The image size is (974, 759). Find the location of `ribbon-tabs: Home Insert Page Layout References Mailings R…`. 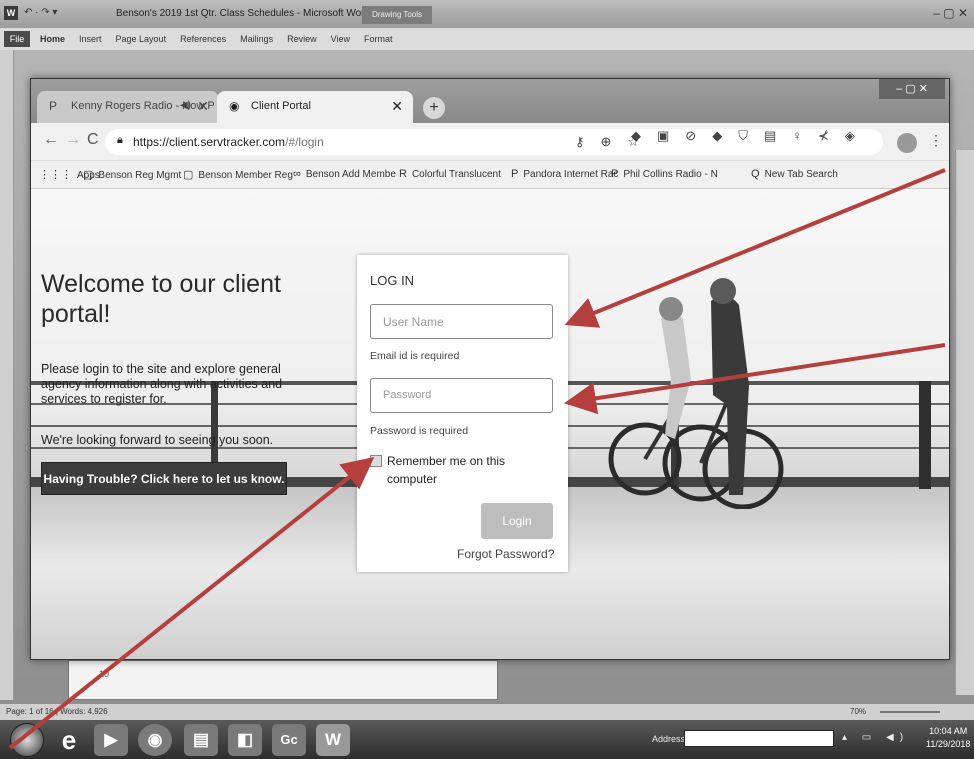

ribbon-tabs: Home Insert Page Layout References Mailings R… is located at coordinates (216, 39).